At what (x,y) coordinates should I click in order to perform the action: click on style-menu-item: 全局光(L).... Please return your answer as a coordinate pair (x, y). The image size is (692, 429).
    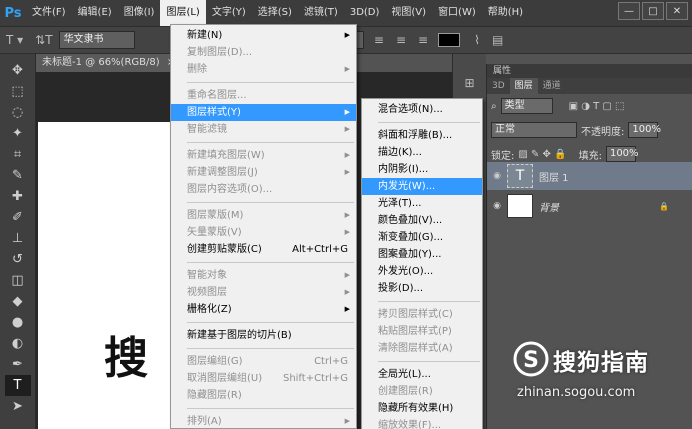
    Looking at the image, I should click on (422, 374).